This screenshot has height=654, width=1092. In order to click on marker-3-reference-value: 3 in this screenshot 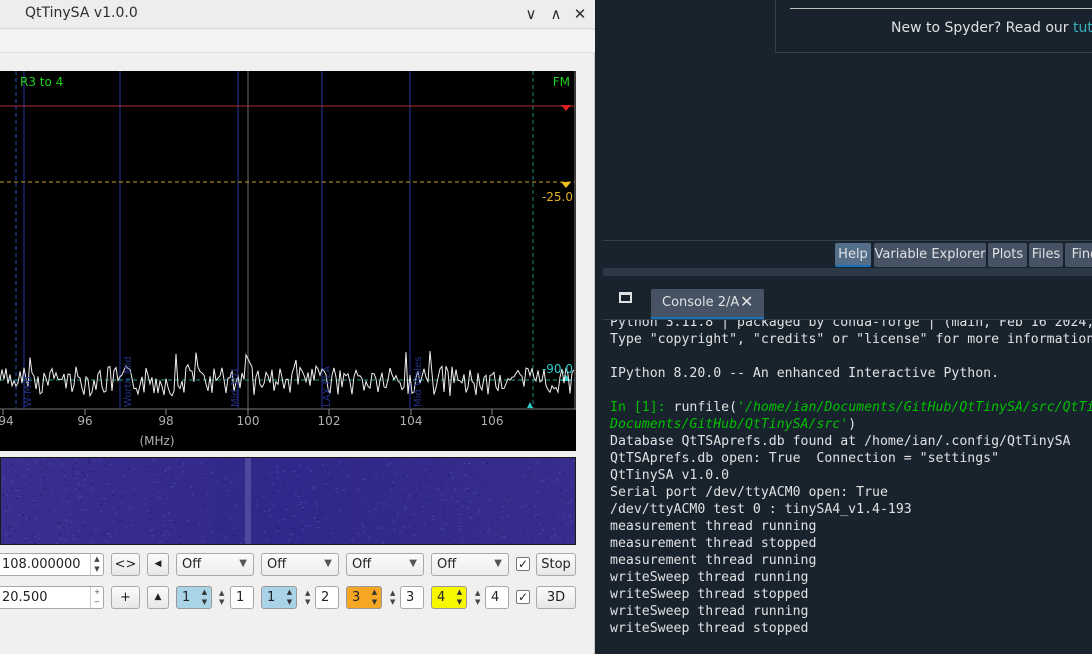, I will do `click(410, 597)`.